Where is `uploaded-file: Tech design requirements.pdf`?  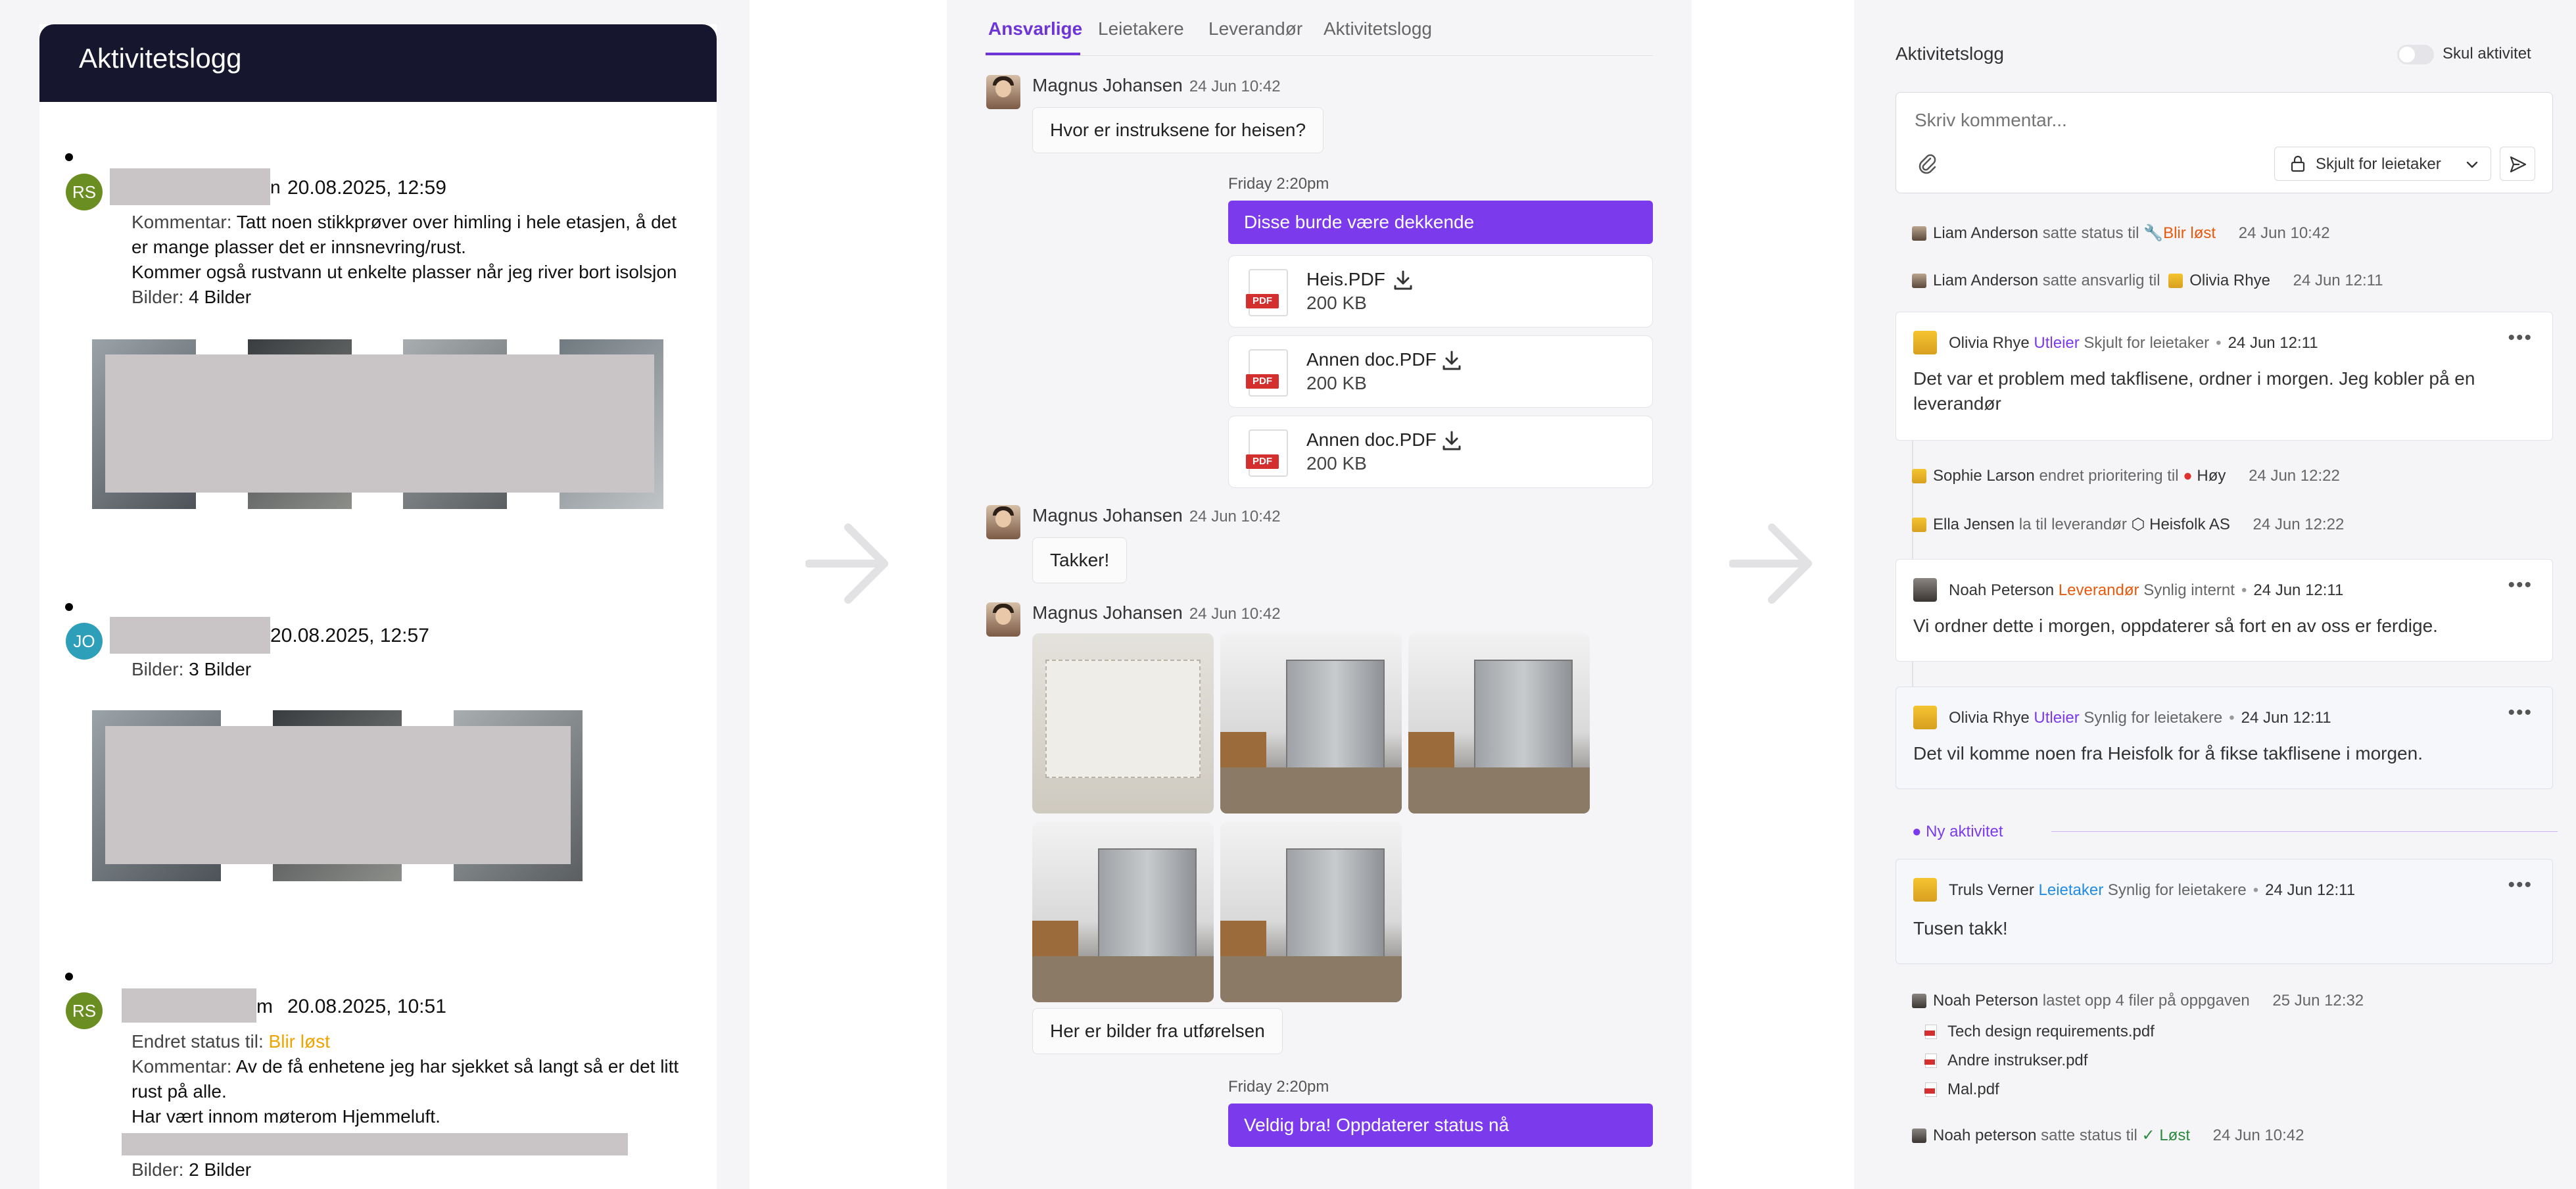
uploaded-file: Tech design requirements.pdf is located at coordinates (2040, 1032).